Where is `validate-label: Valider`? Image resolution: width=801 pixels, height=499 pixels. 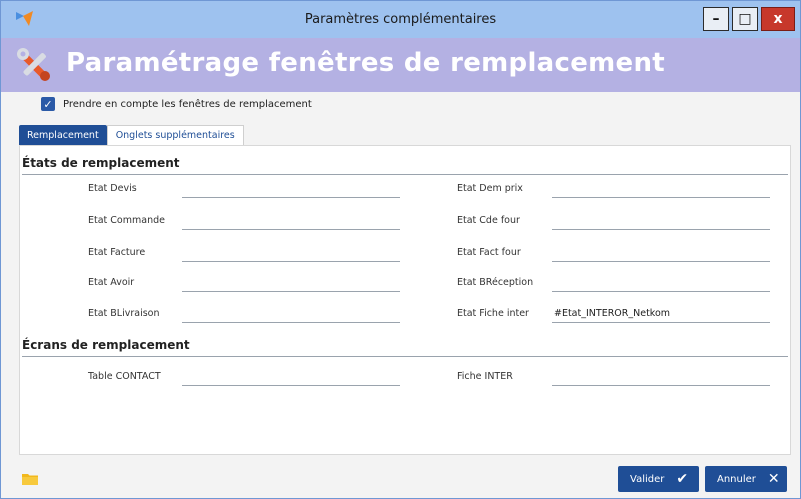 validate-label: Valider is located at coordinates (647, 479).